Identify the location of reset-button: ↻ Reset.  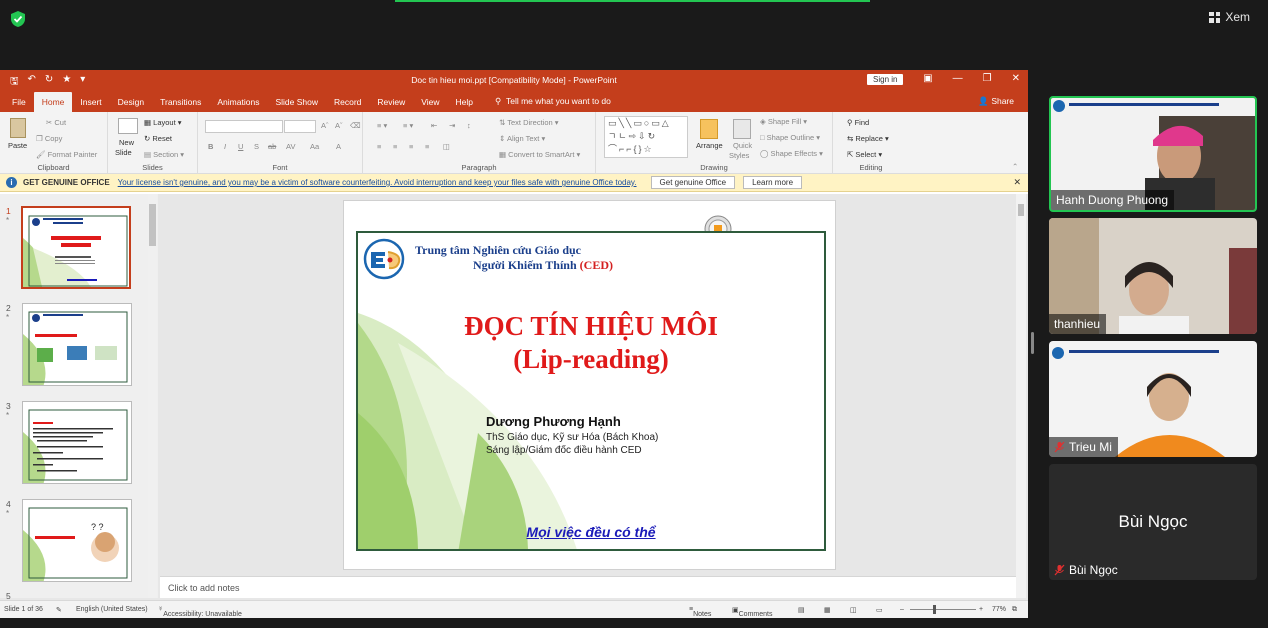
(158, 138).